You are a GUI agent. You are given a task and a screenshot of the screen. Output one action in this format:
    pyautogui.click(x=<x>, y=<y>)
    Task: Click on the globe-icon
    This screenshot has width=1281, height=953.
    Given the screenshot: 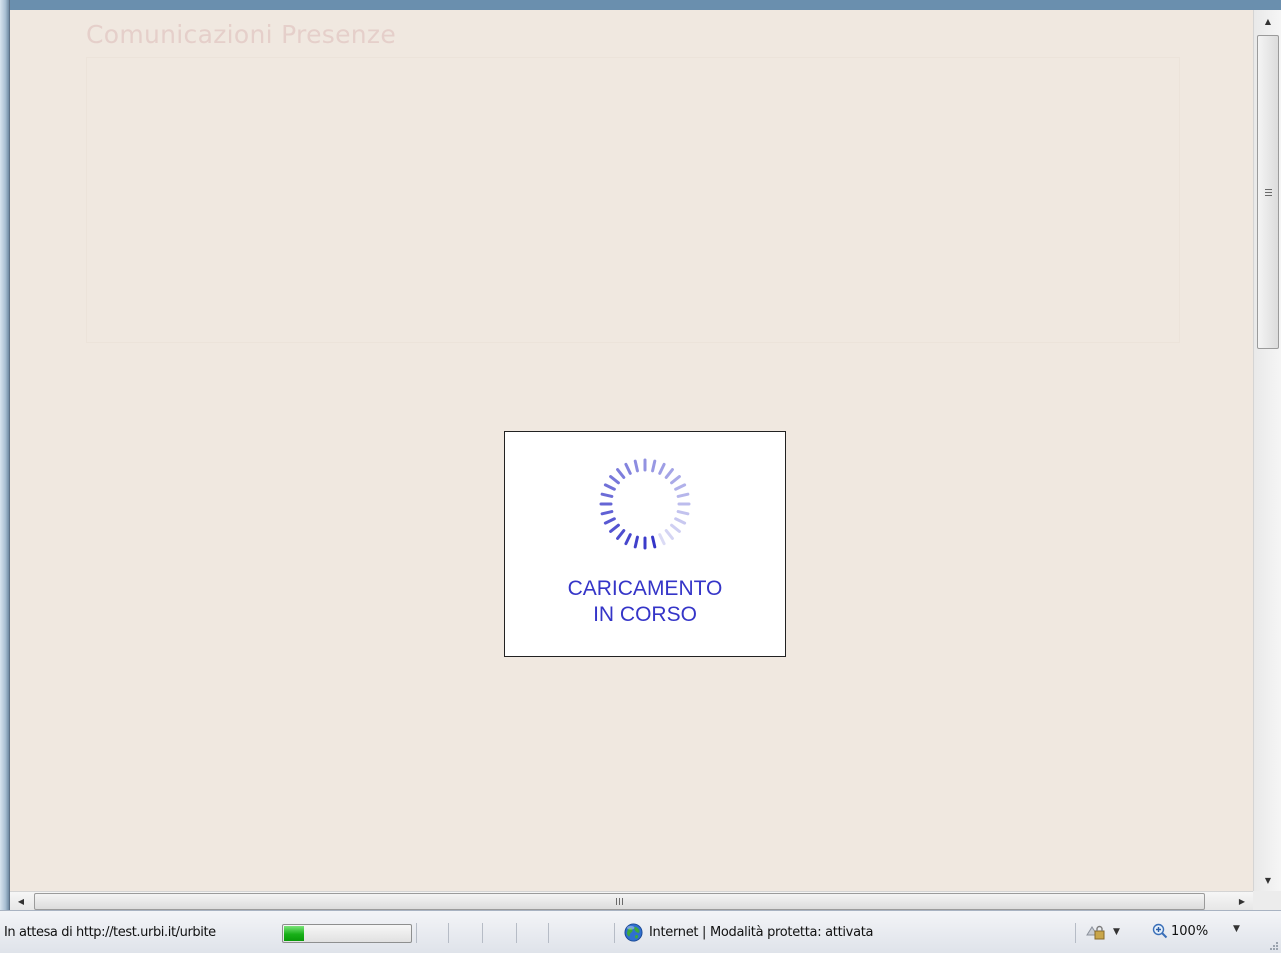 What is the action you would take?
    pyautogui.click(x=633, y=932)
    